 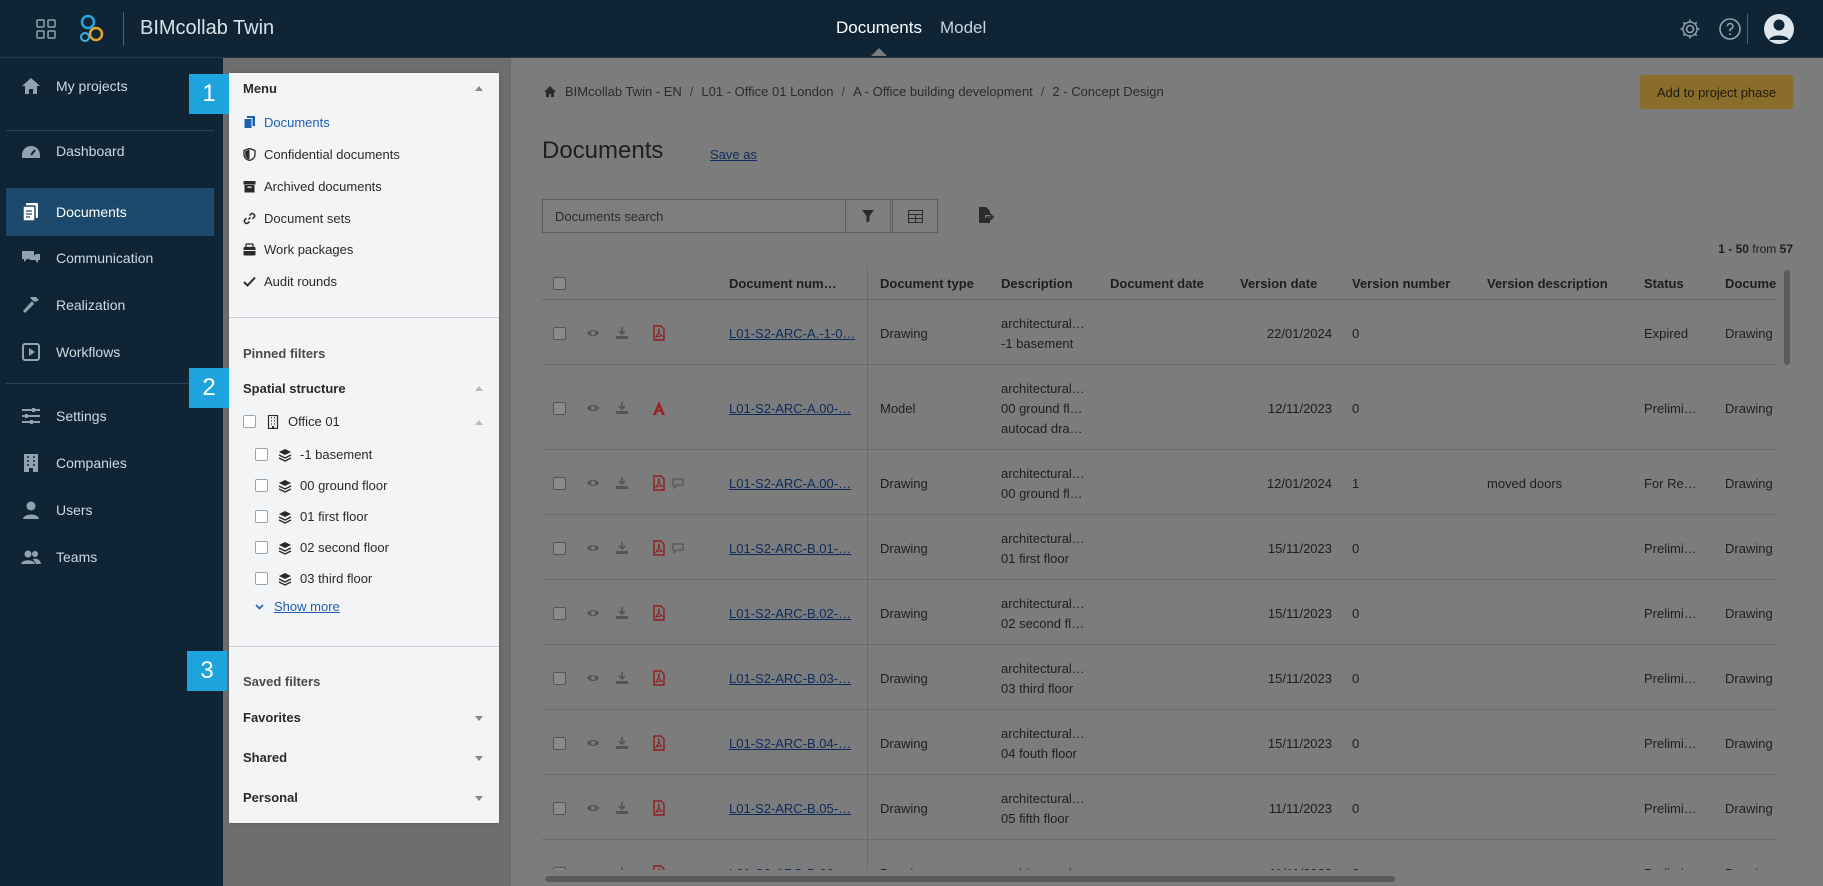 I want to click on nav-my-projects: My projects, so click(x=110, y=86).